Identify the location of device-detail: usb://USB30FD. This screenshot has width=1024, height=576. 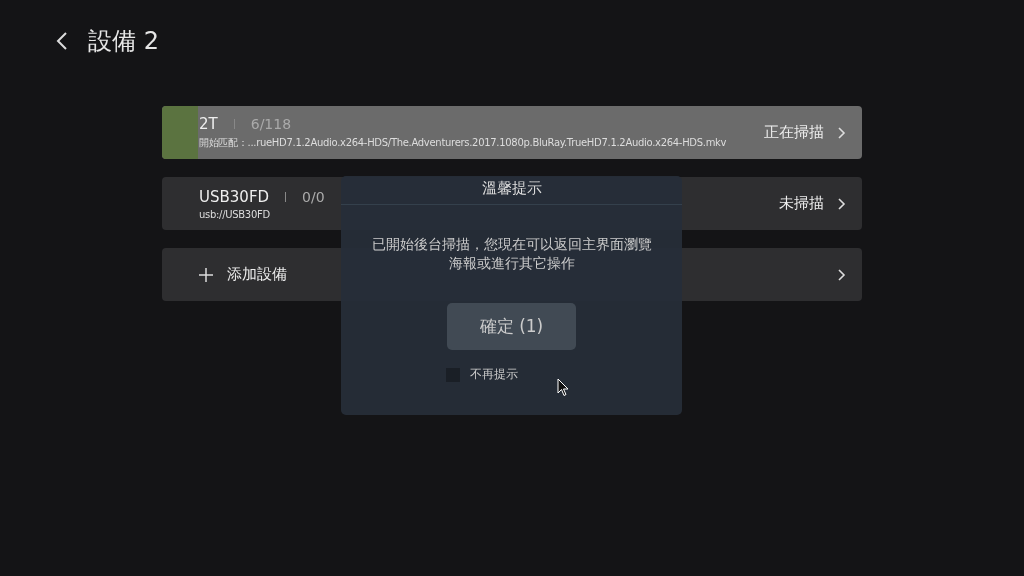
(235, 214).